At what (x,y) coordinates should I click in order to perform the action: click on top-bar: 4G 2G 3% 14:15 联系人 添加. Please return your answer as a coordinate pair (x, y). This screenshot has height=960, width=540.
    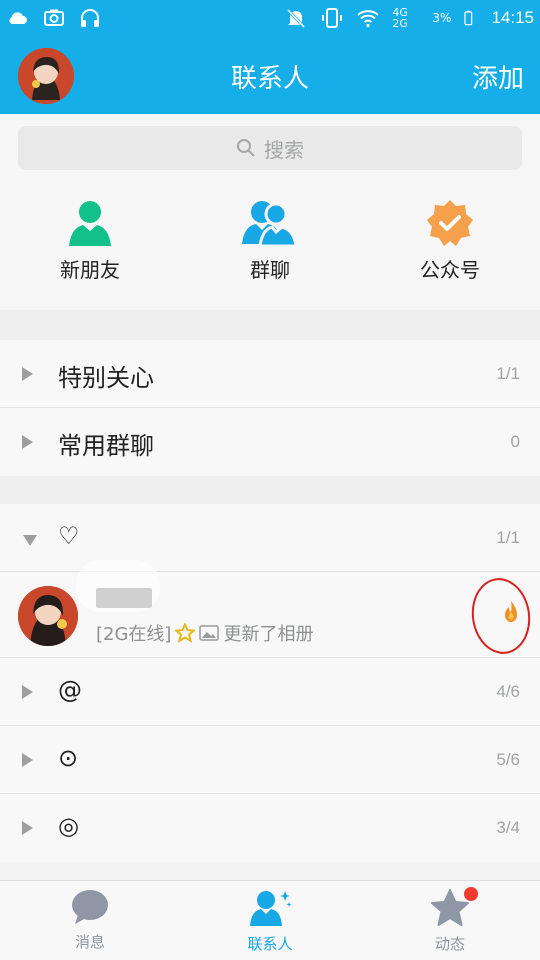
    Looking at the image, I should click on (270, 57).